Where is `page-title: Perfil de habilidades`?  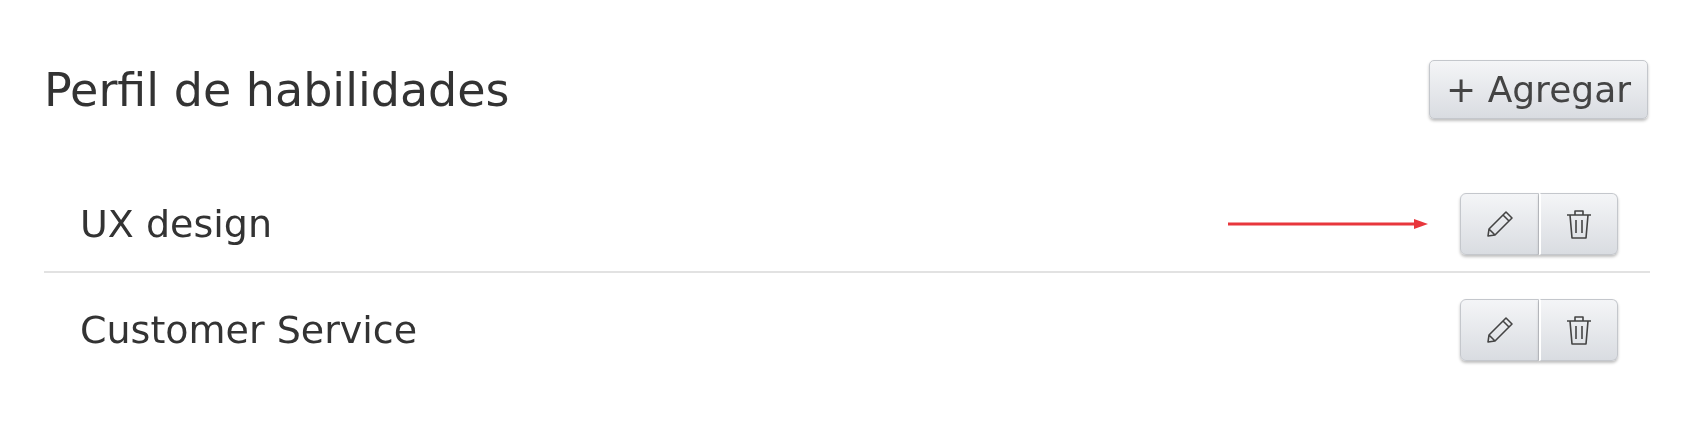
page-title: Perfil de habilidades is located at coordinates (277, 89).